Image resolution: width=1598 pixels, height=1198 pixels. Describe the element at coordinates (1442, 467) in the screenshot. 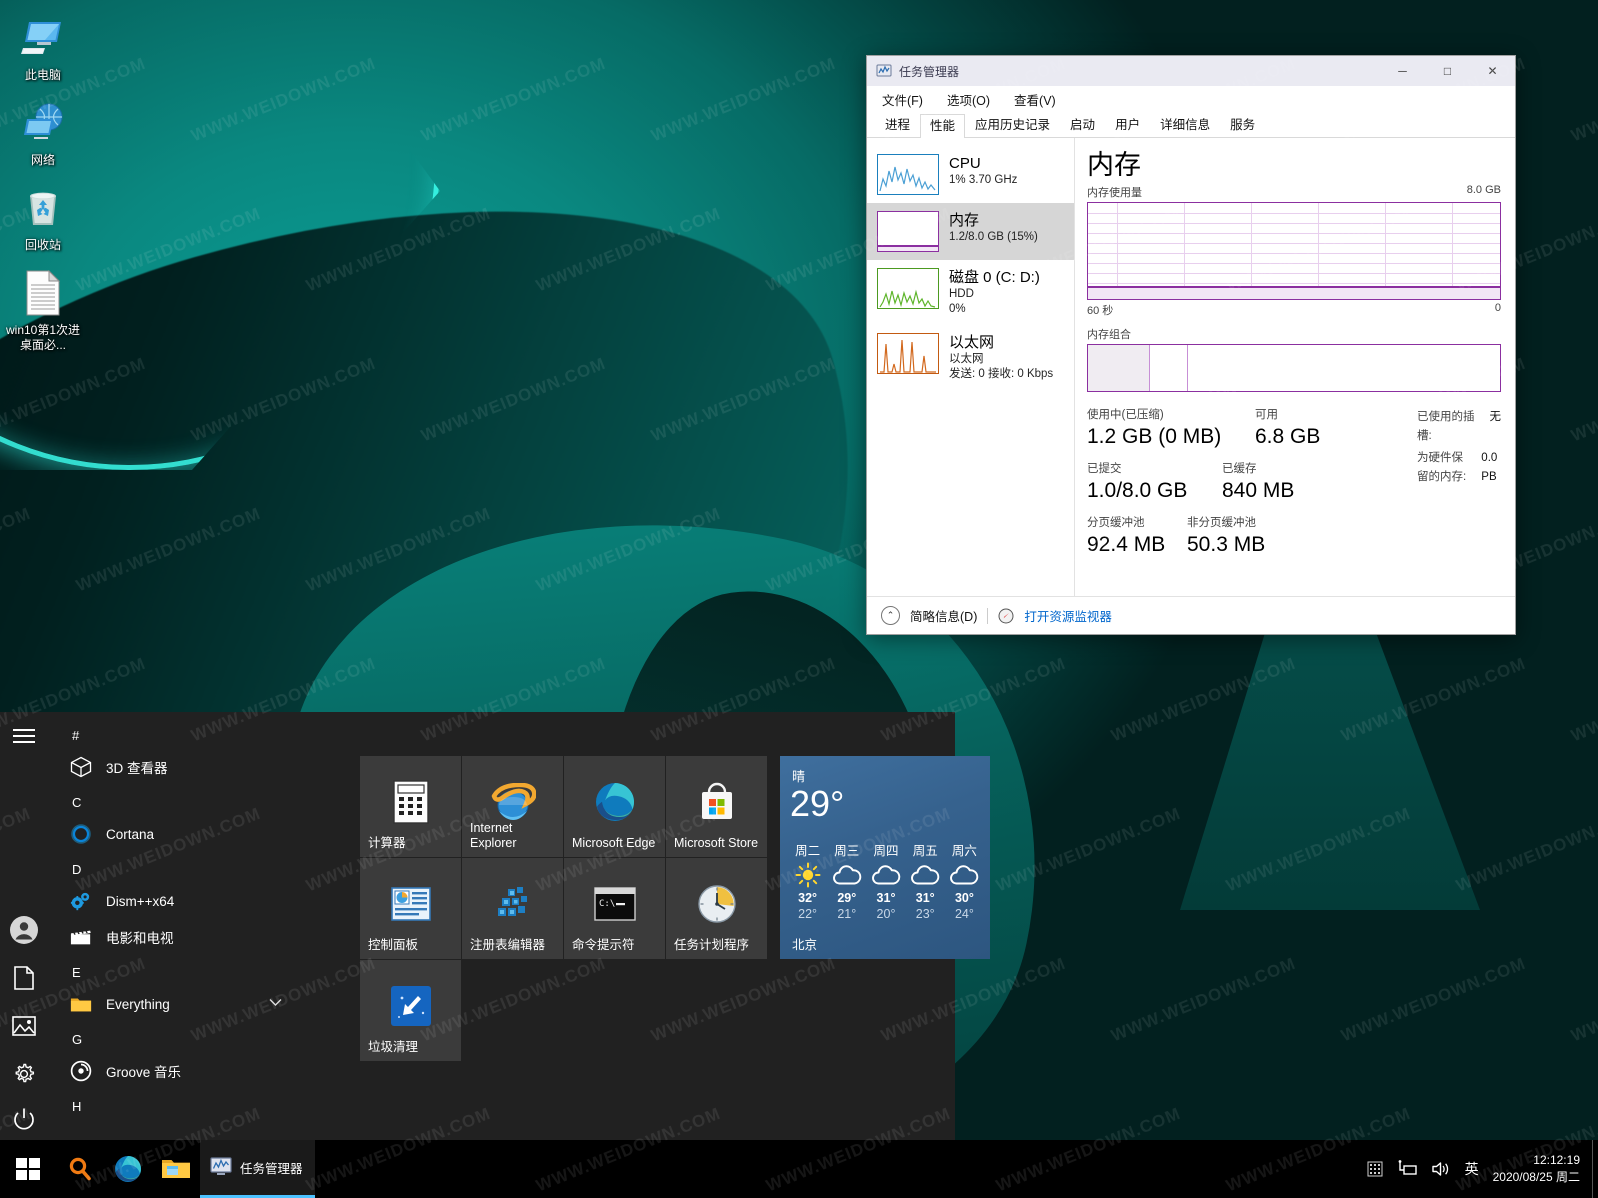

I see `side-stat-key: 为硬件保留的内存:` at that location.